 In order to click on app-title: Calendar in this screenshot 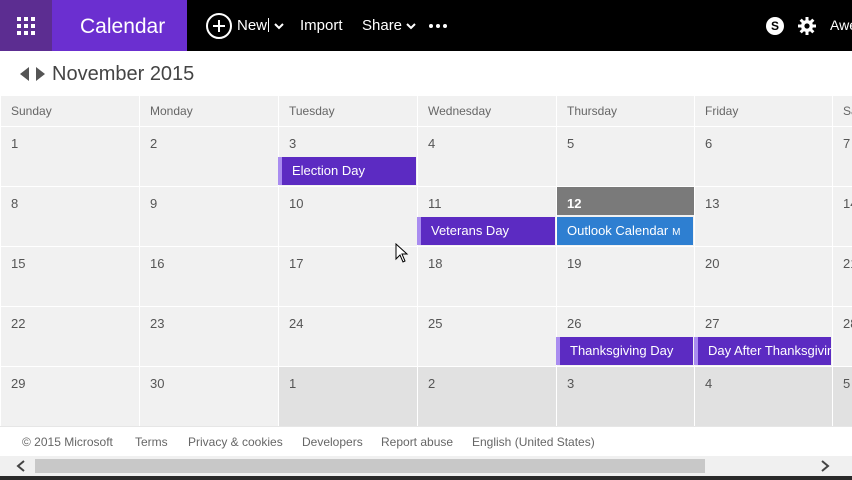, I will do `click(123, 26)`.